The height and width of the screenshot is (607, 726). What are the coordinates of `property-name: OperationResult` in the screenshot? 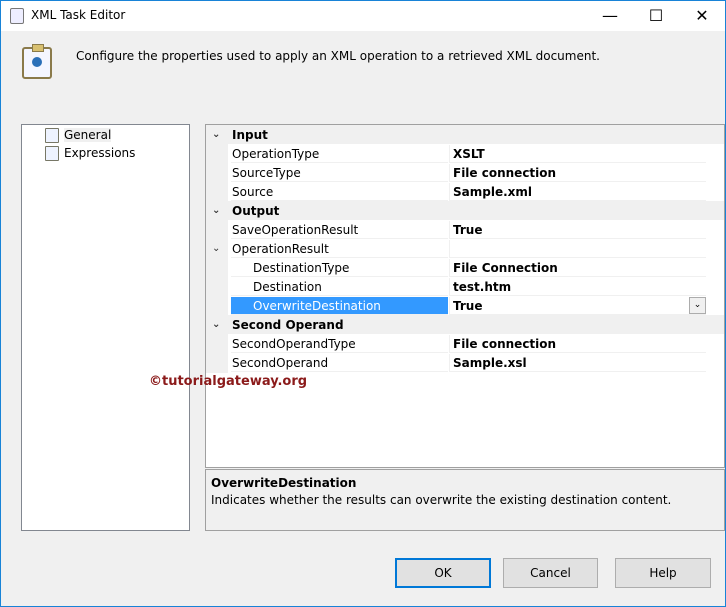 It's located at (339, 249).